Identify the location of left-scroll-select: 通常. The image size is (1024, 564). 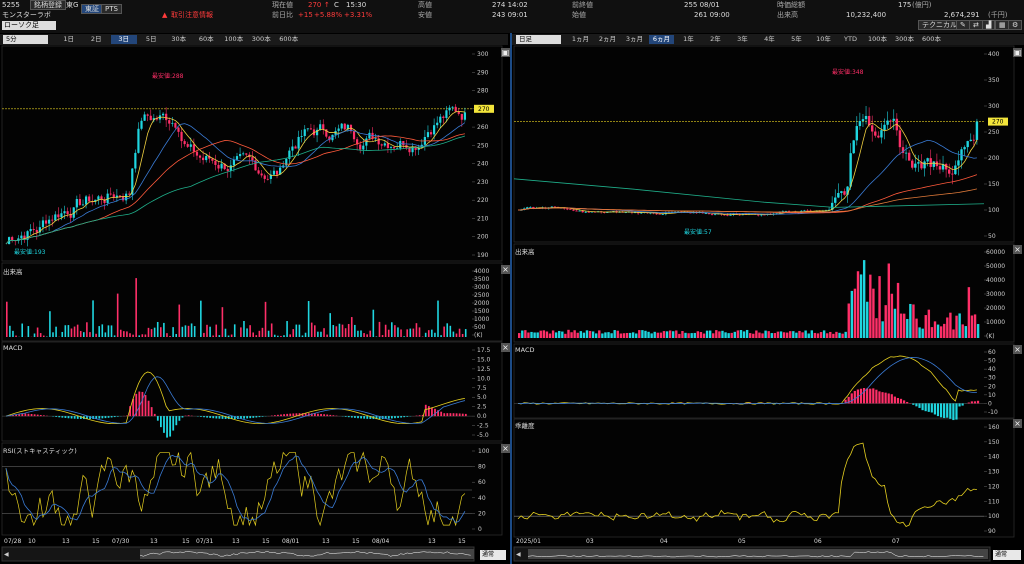
(493, 555).